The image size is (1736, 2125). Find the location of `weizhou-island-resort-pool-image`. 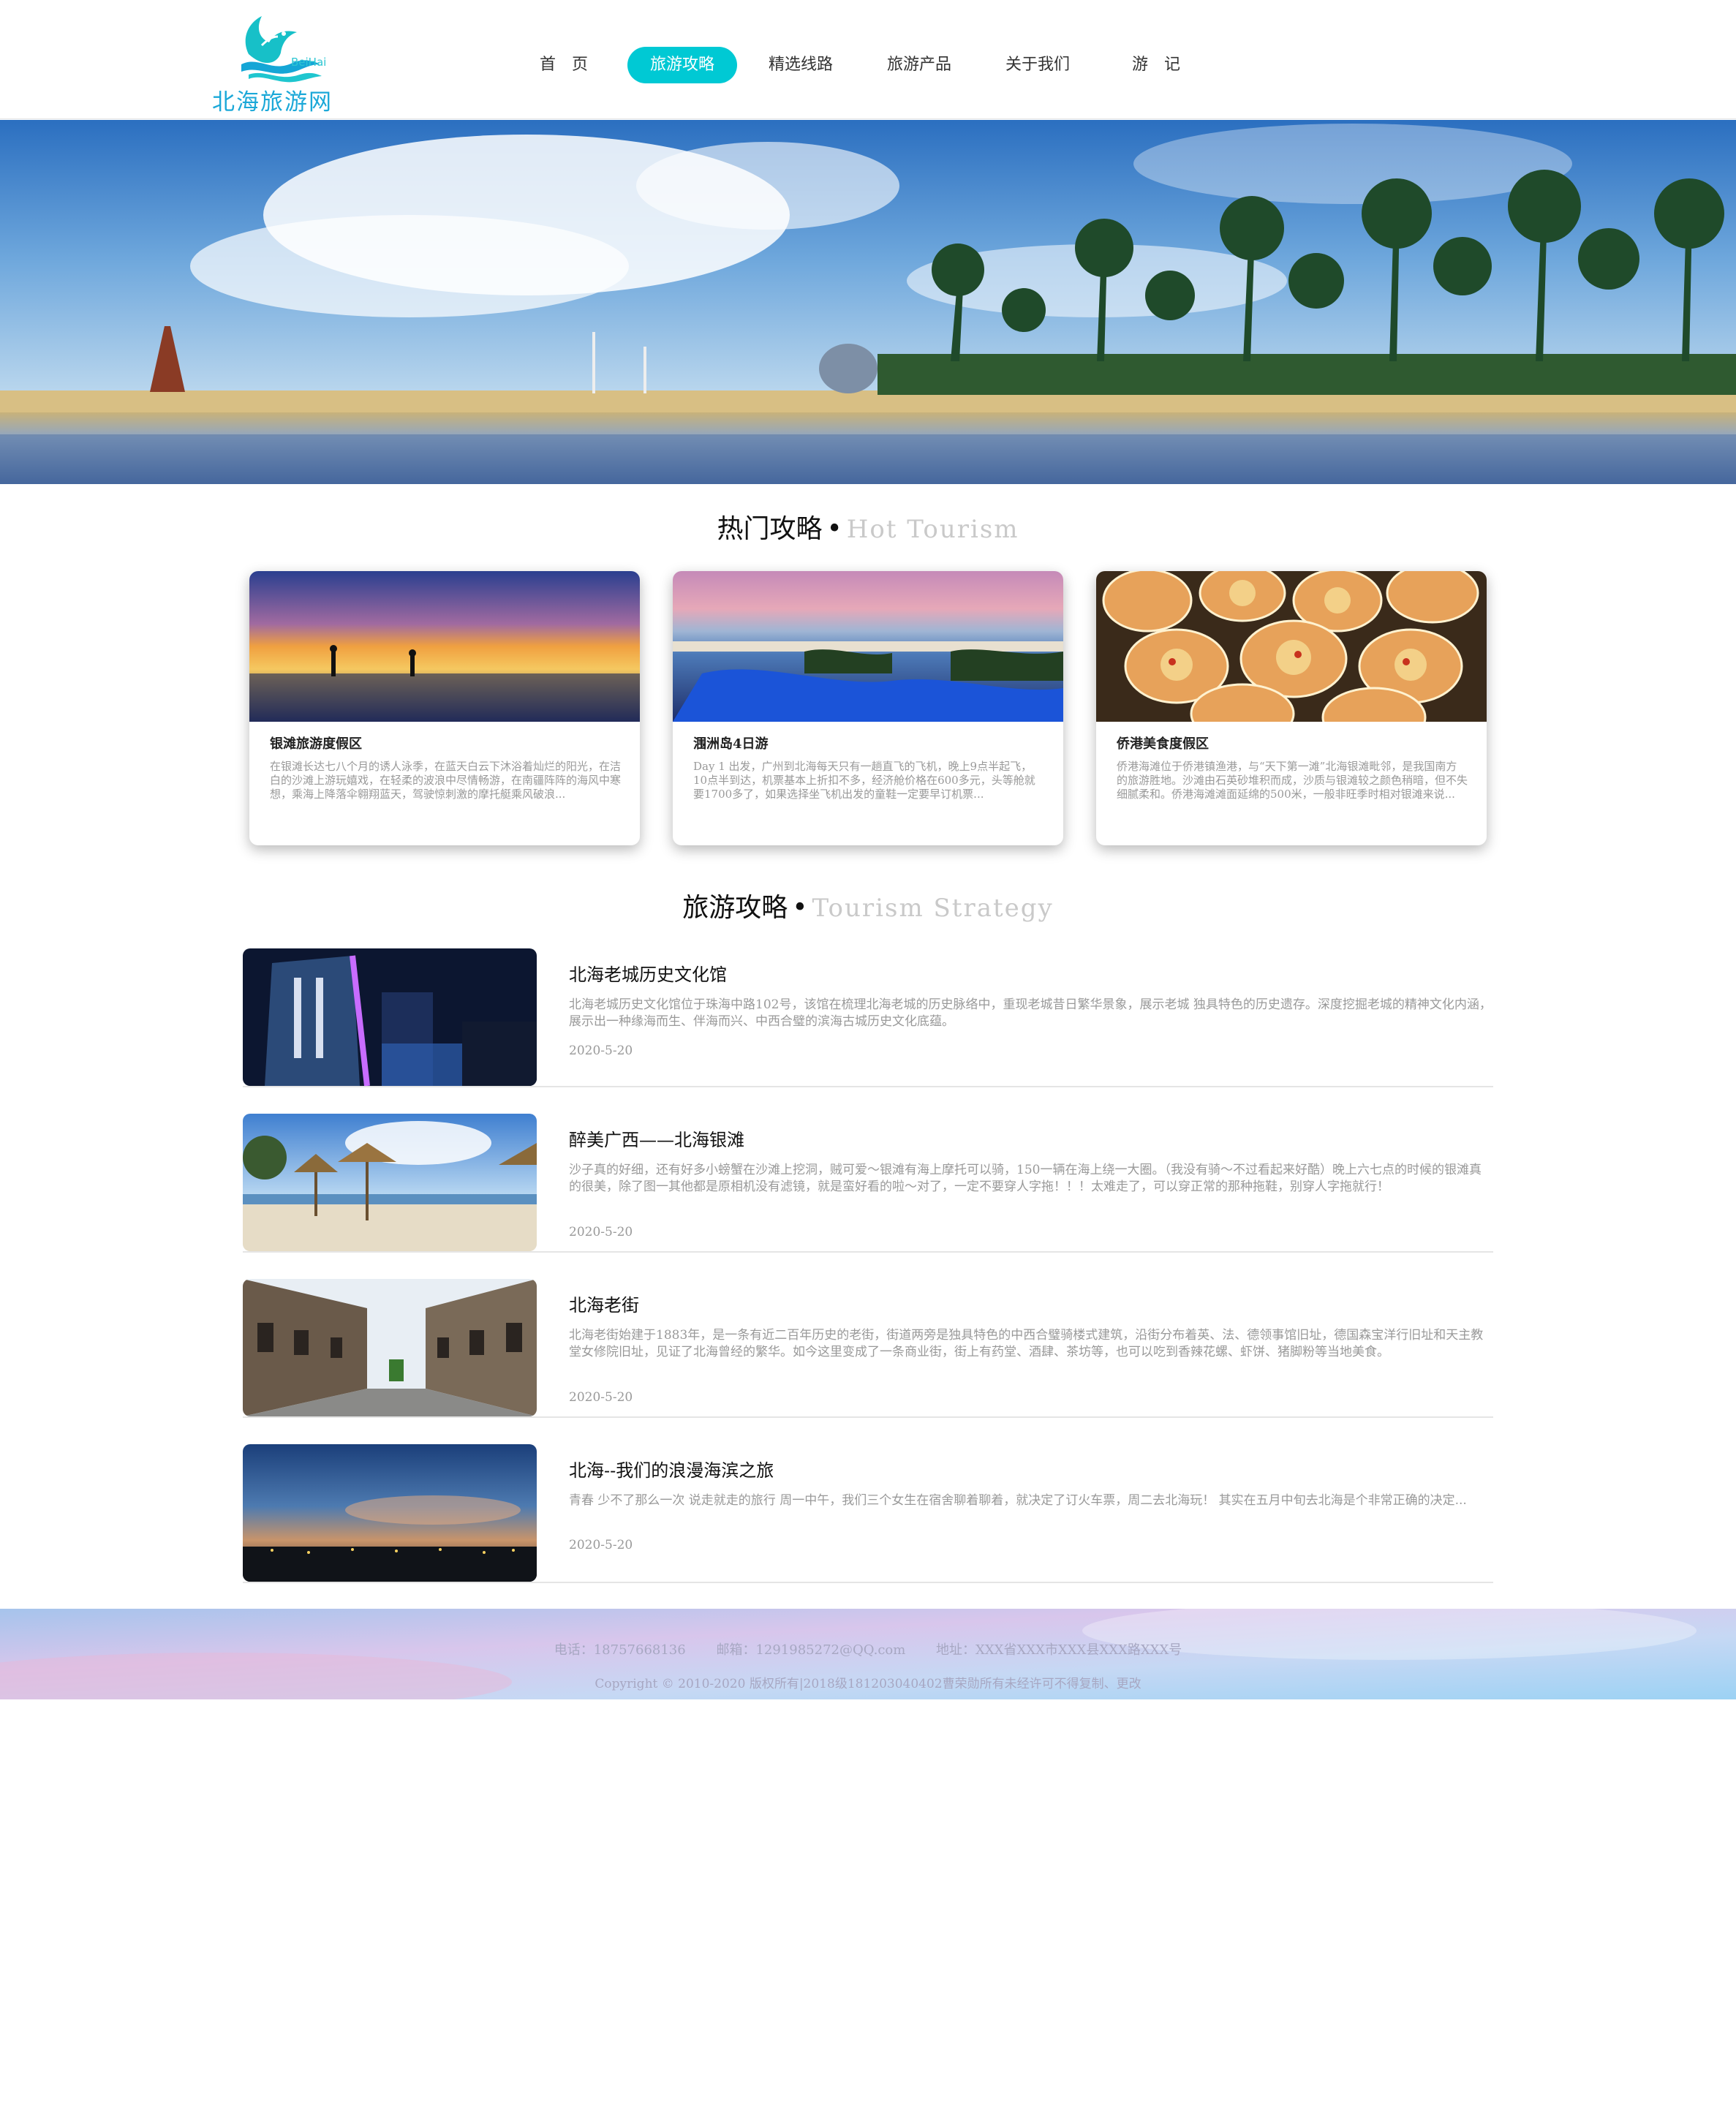

weizhou-island-resort-pool-image is located at coordinates (868, 646).